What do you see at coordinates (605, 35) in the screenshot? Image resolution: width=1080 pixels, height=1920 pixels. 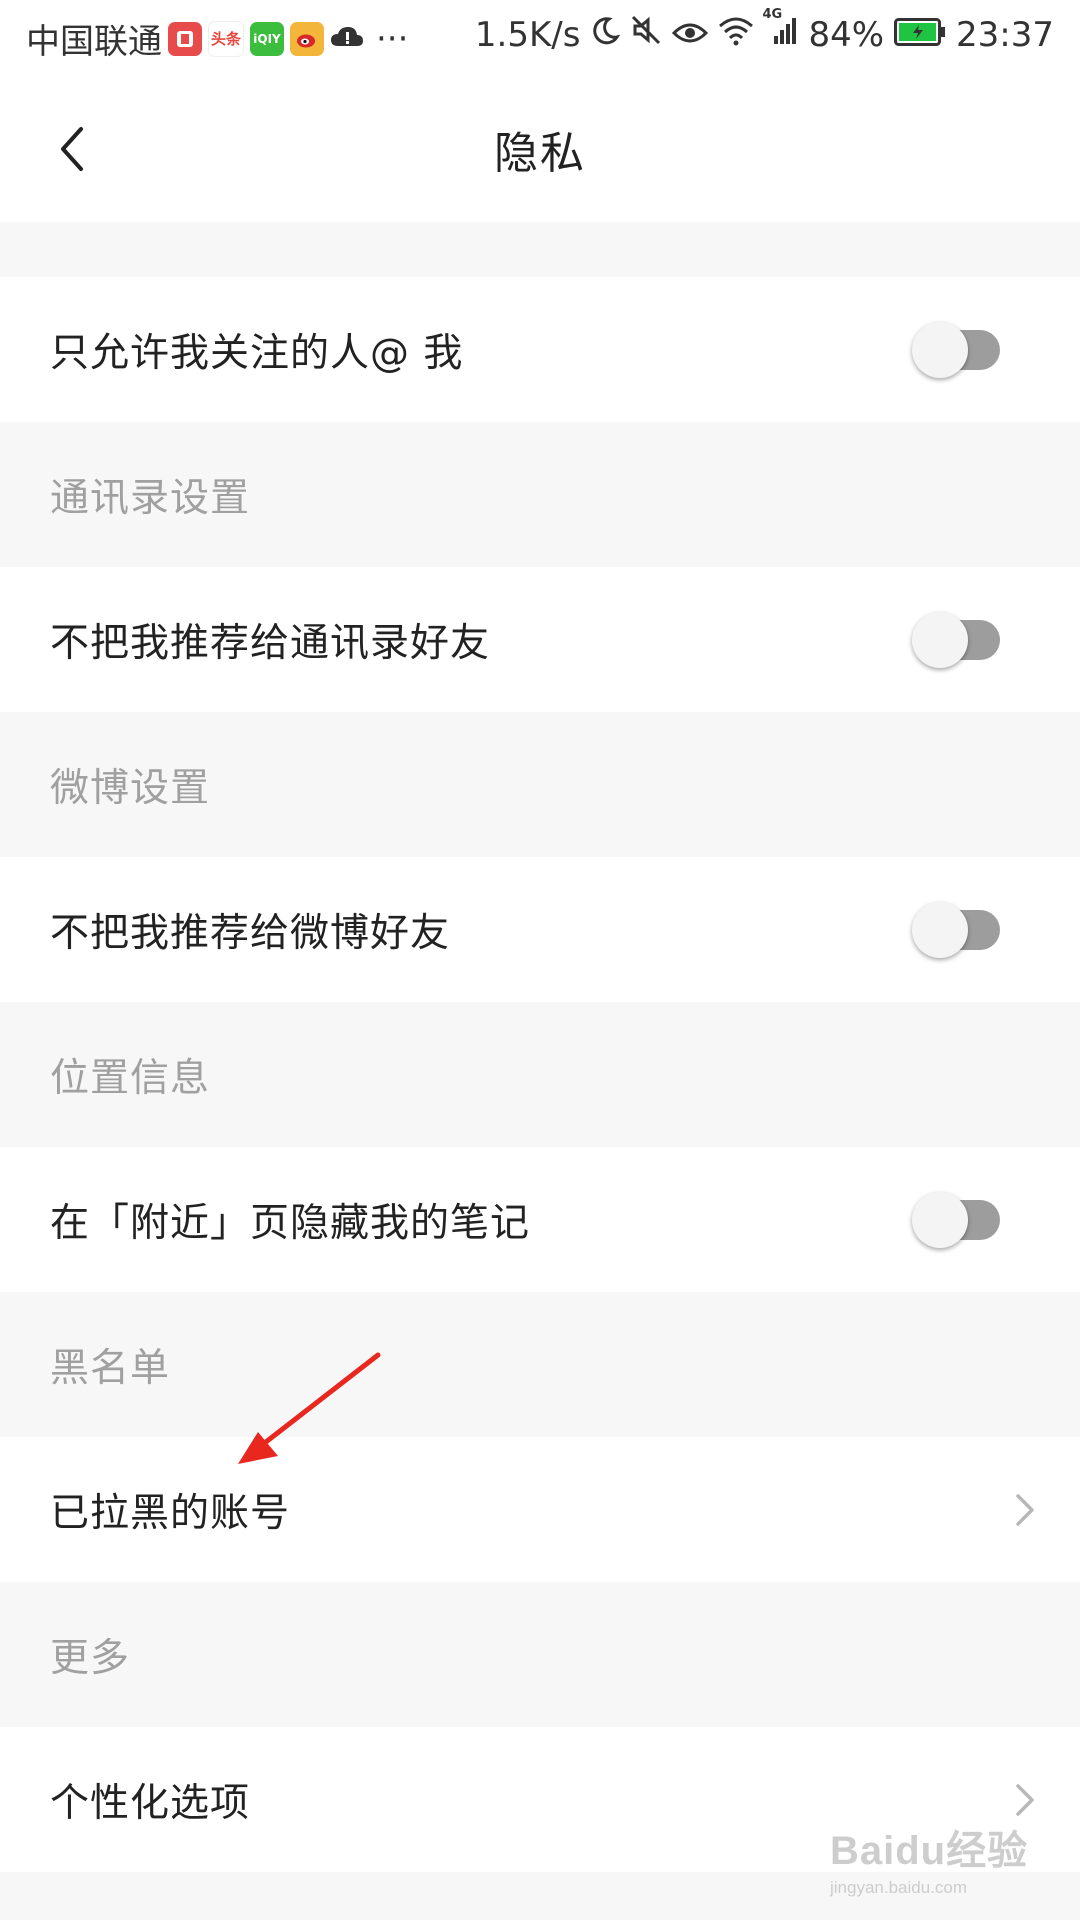 I see `moon-icon` at bounding box center [605, 35].